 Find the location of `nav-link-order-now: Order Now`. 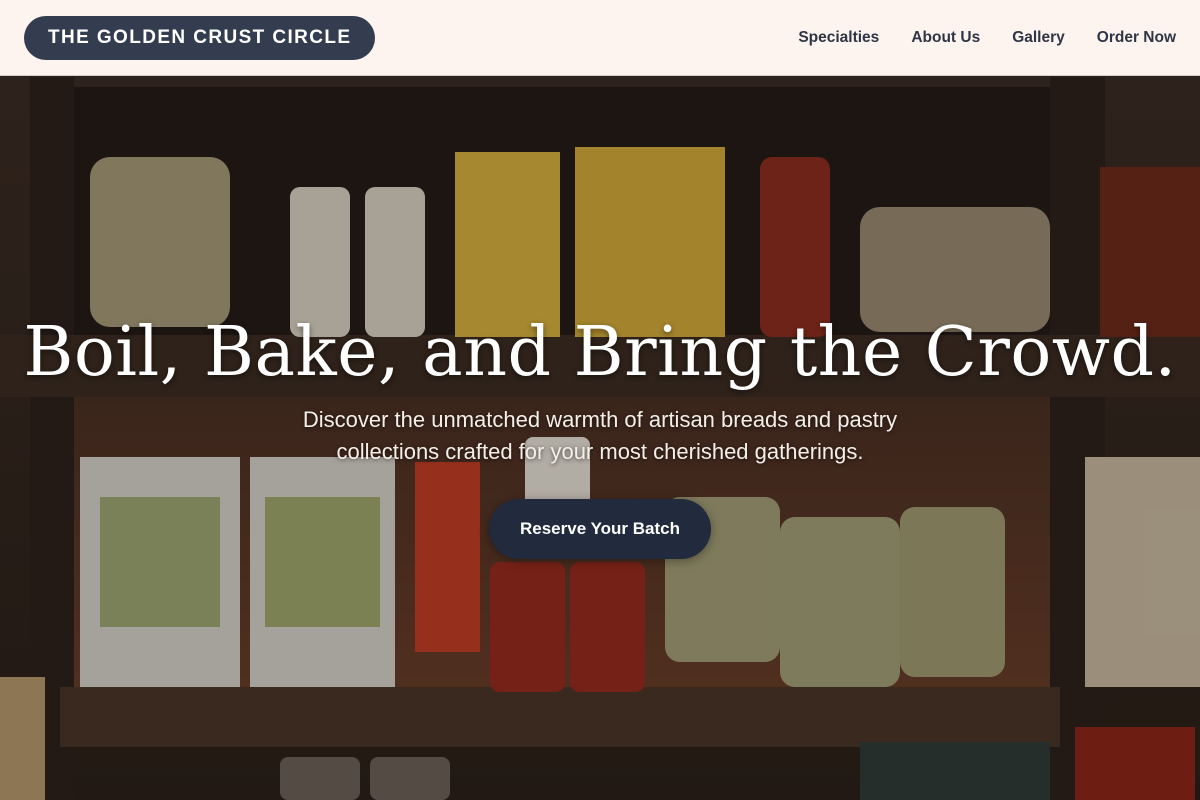

nav-link-order-now: Order Now is located at coordinates (1136, 38).